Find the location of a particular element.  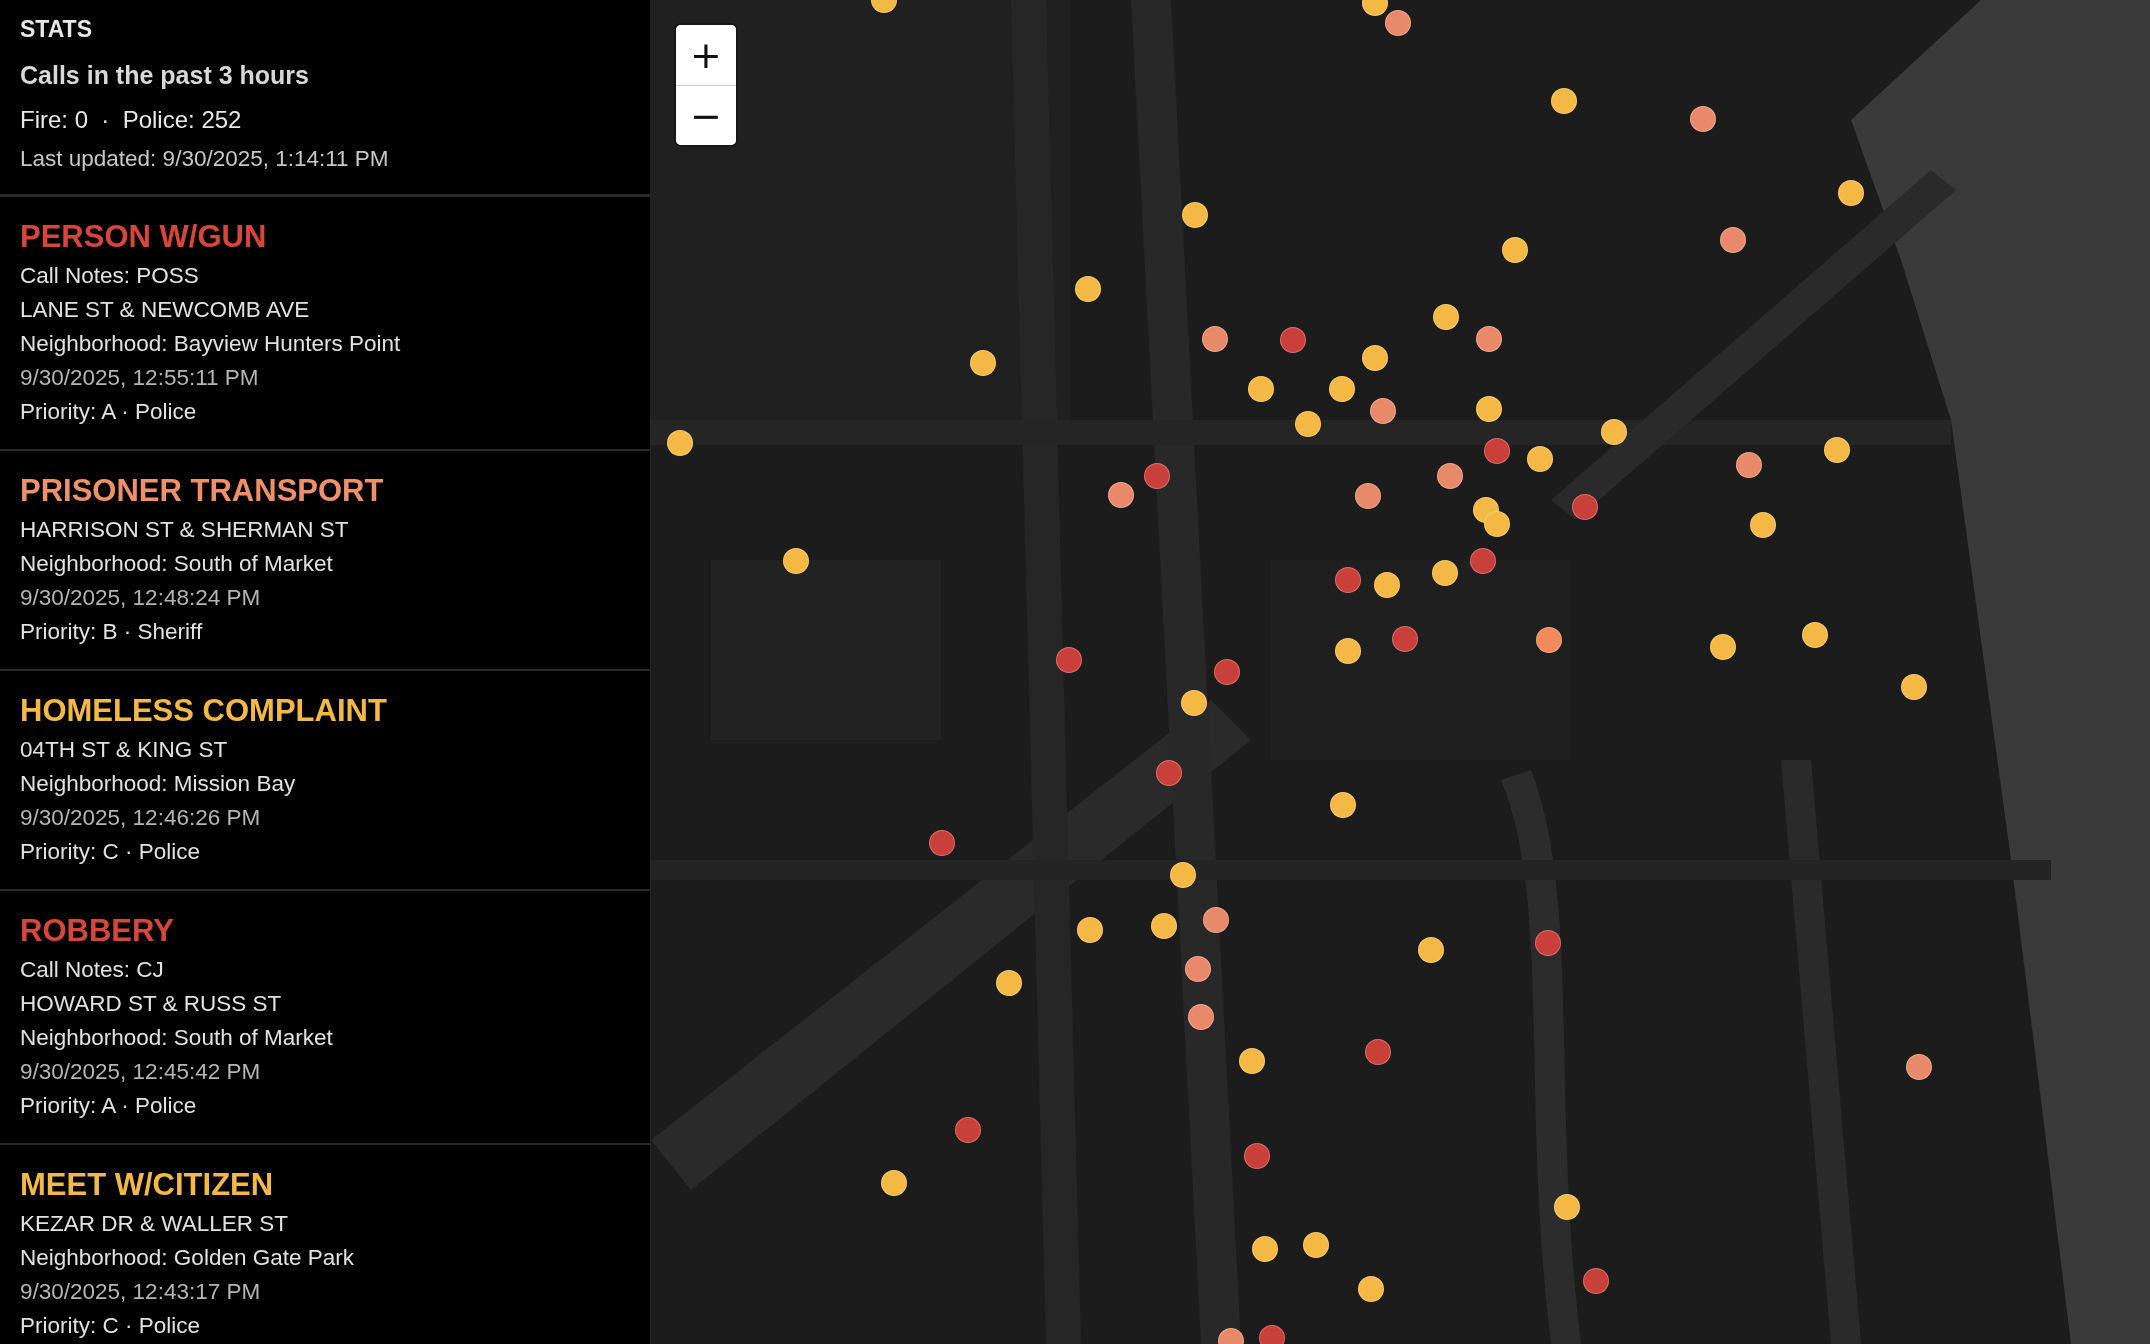

priority-label: Priority: B · Sheriff is located at coordinates (112, 632).